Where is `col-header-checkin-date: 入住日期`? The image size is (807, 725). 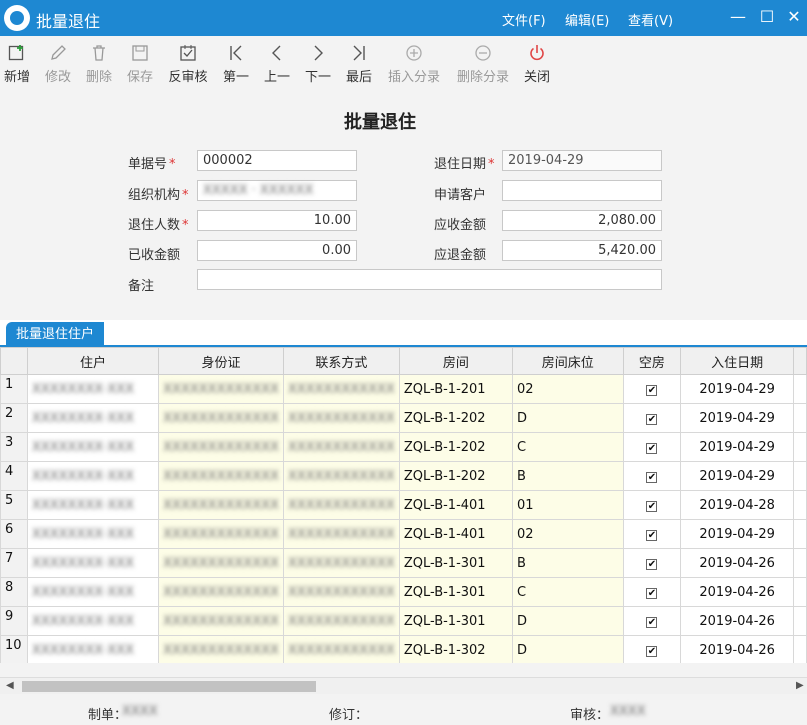 col-header-checkin-date: 入住日期 is located at coordinates (737, 361).